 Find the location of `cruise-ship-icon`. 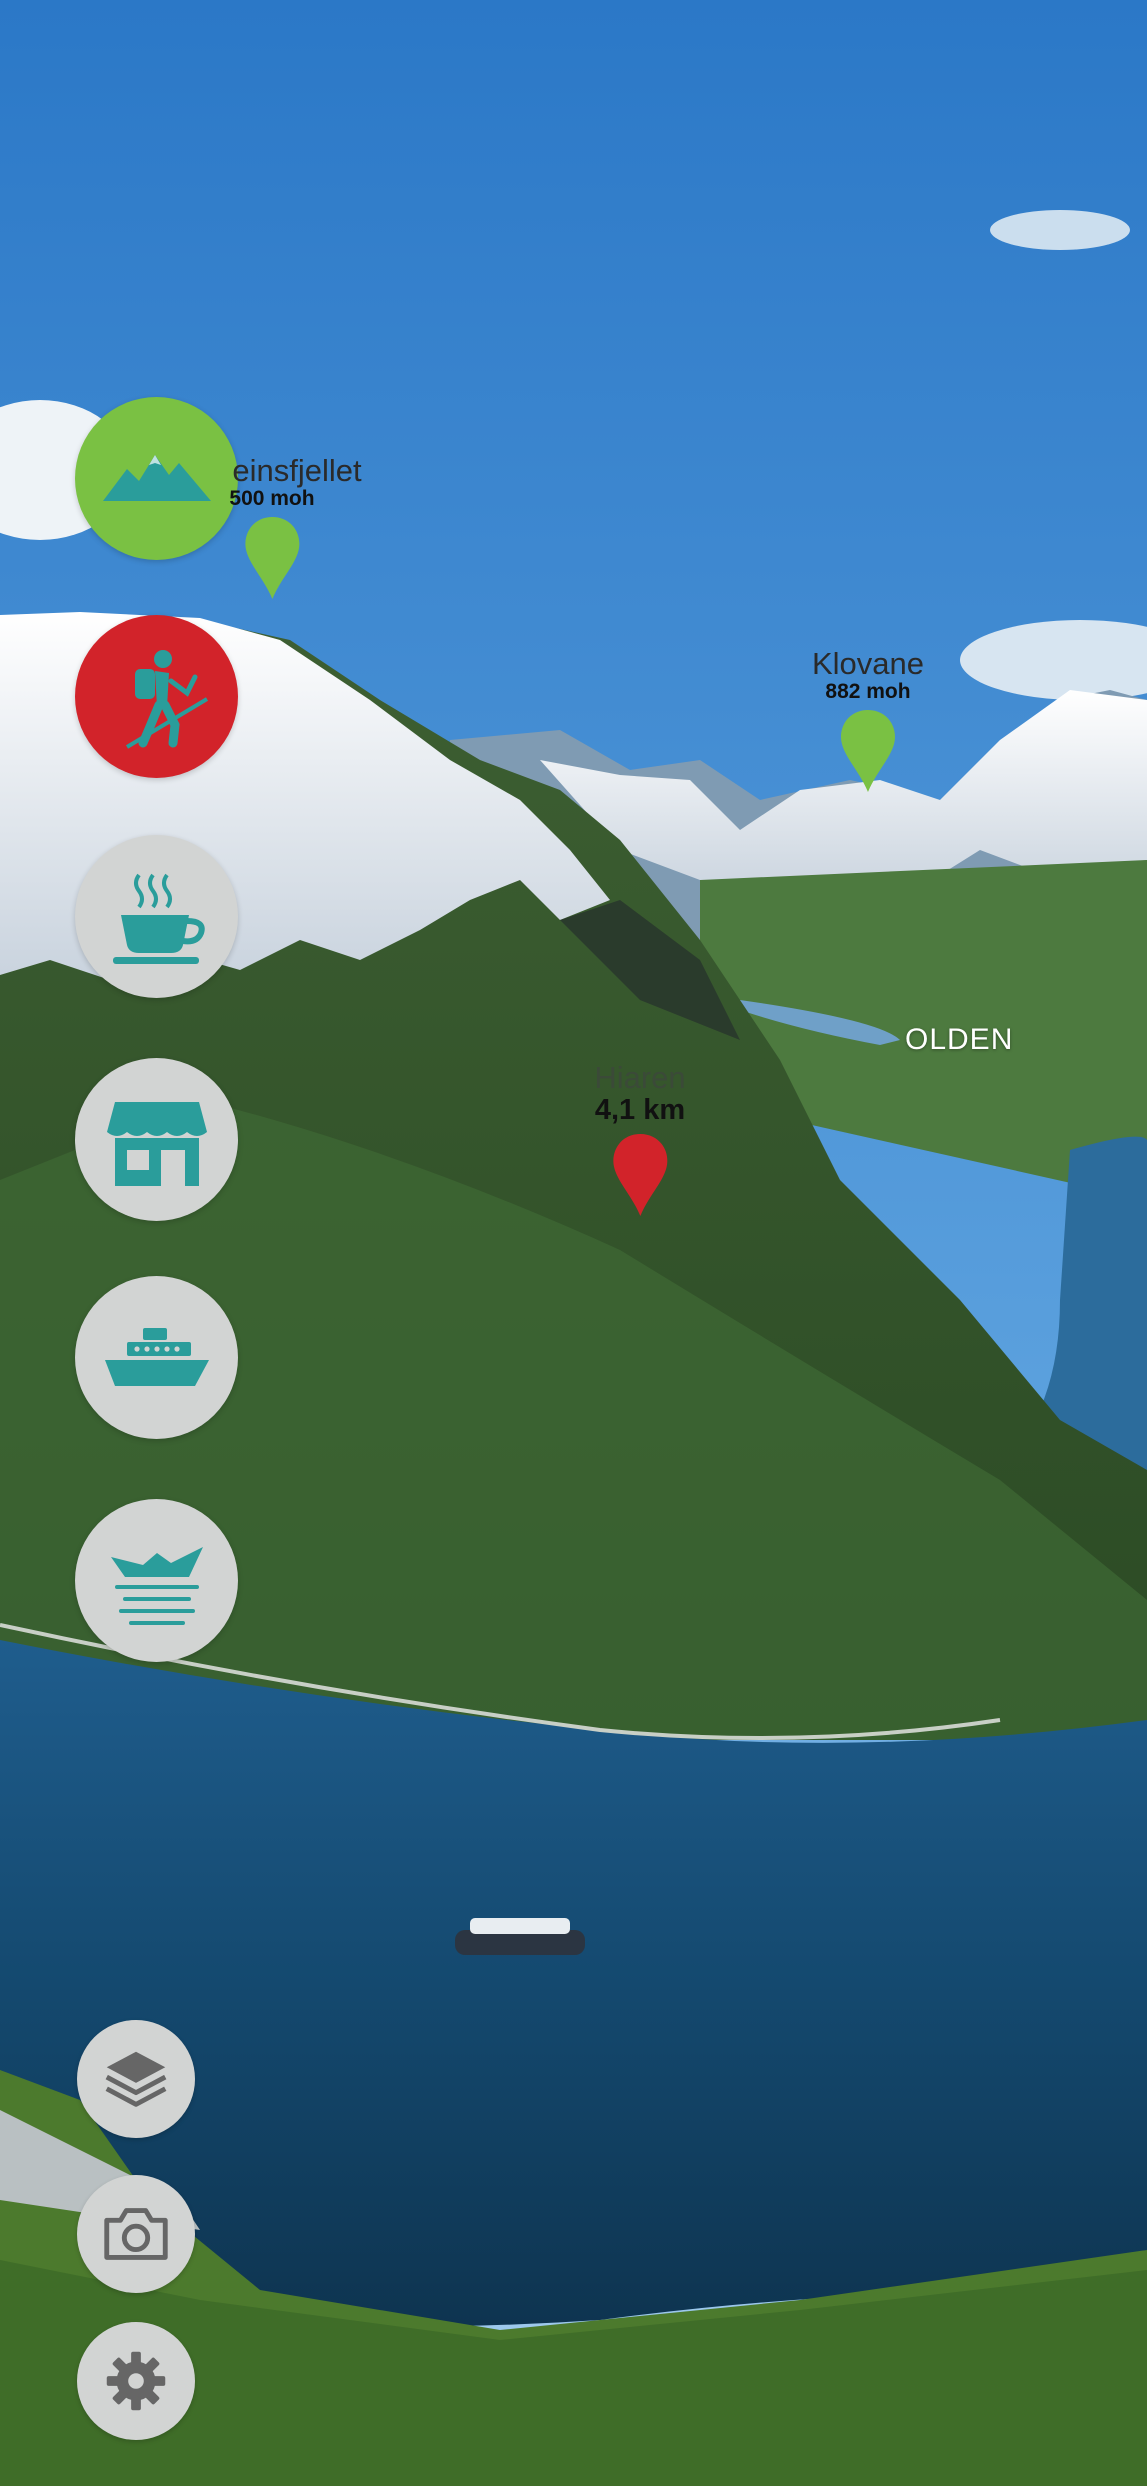

cruise-ship-icon is located at coordinates (156, 1356).